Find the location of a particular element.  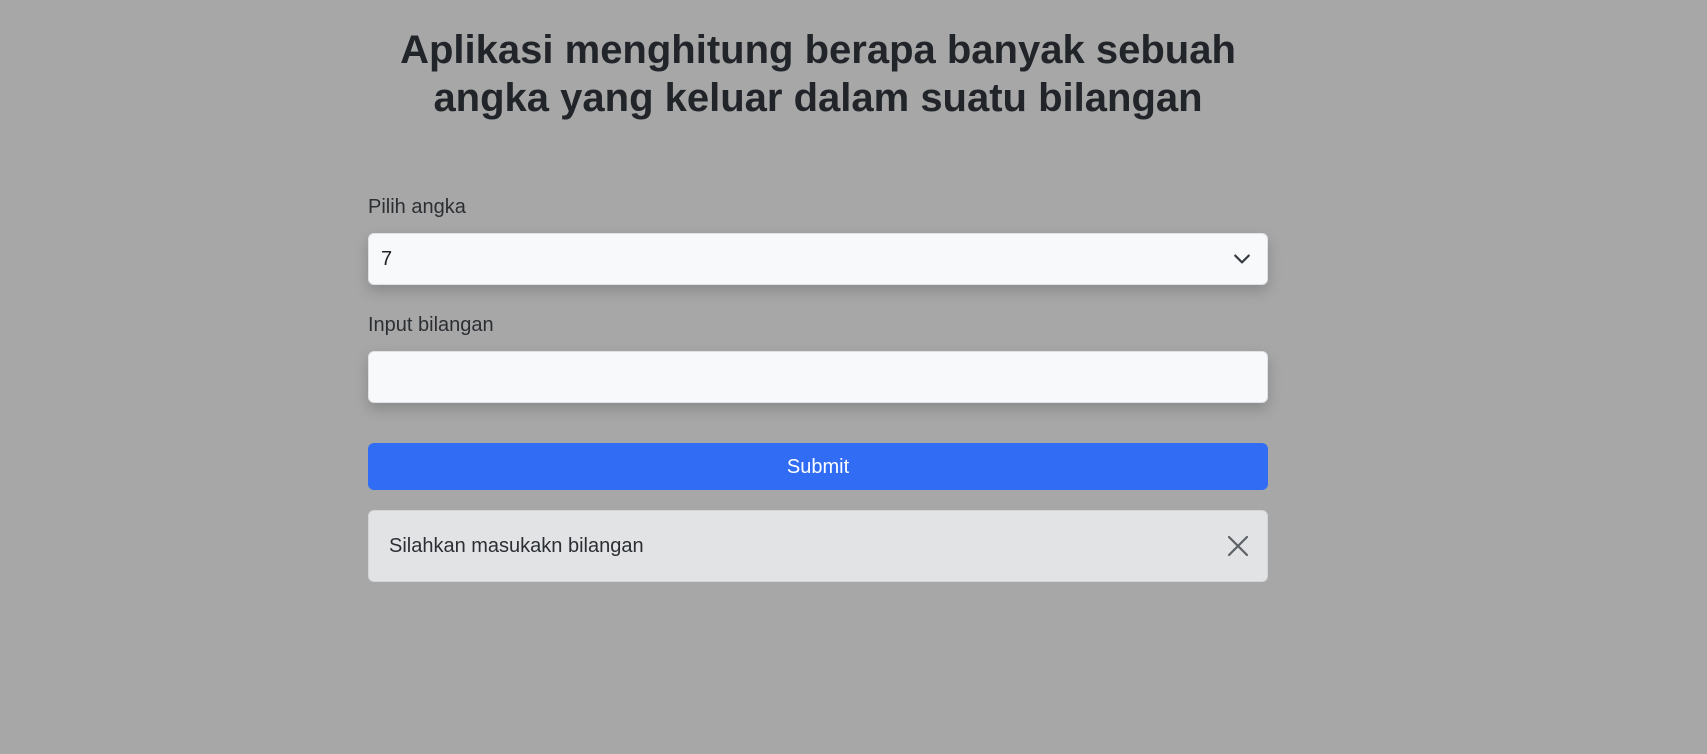

number-select: 7 is located at coordinates (818, 259).